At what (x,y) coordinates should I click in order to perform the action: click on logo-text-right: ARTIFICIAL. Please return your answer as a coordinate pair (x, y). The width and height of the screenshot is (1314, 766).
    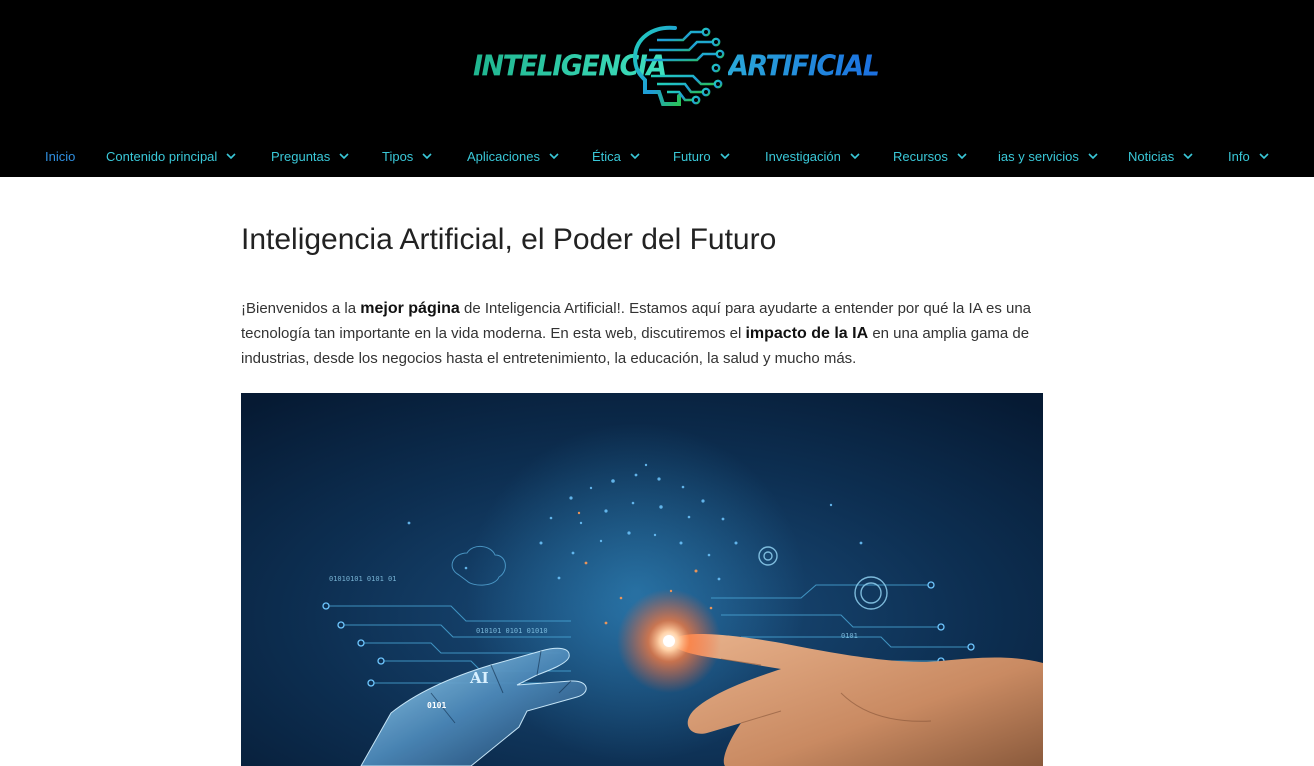
    Looking at the image, I should click on (804, 66).